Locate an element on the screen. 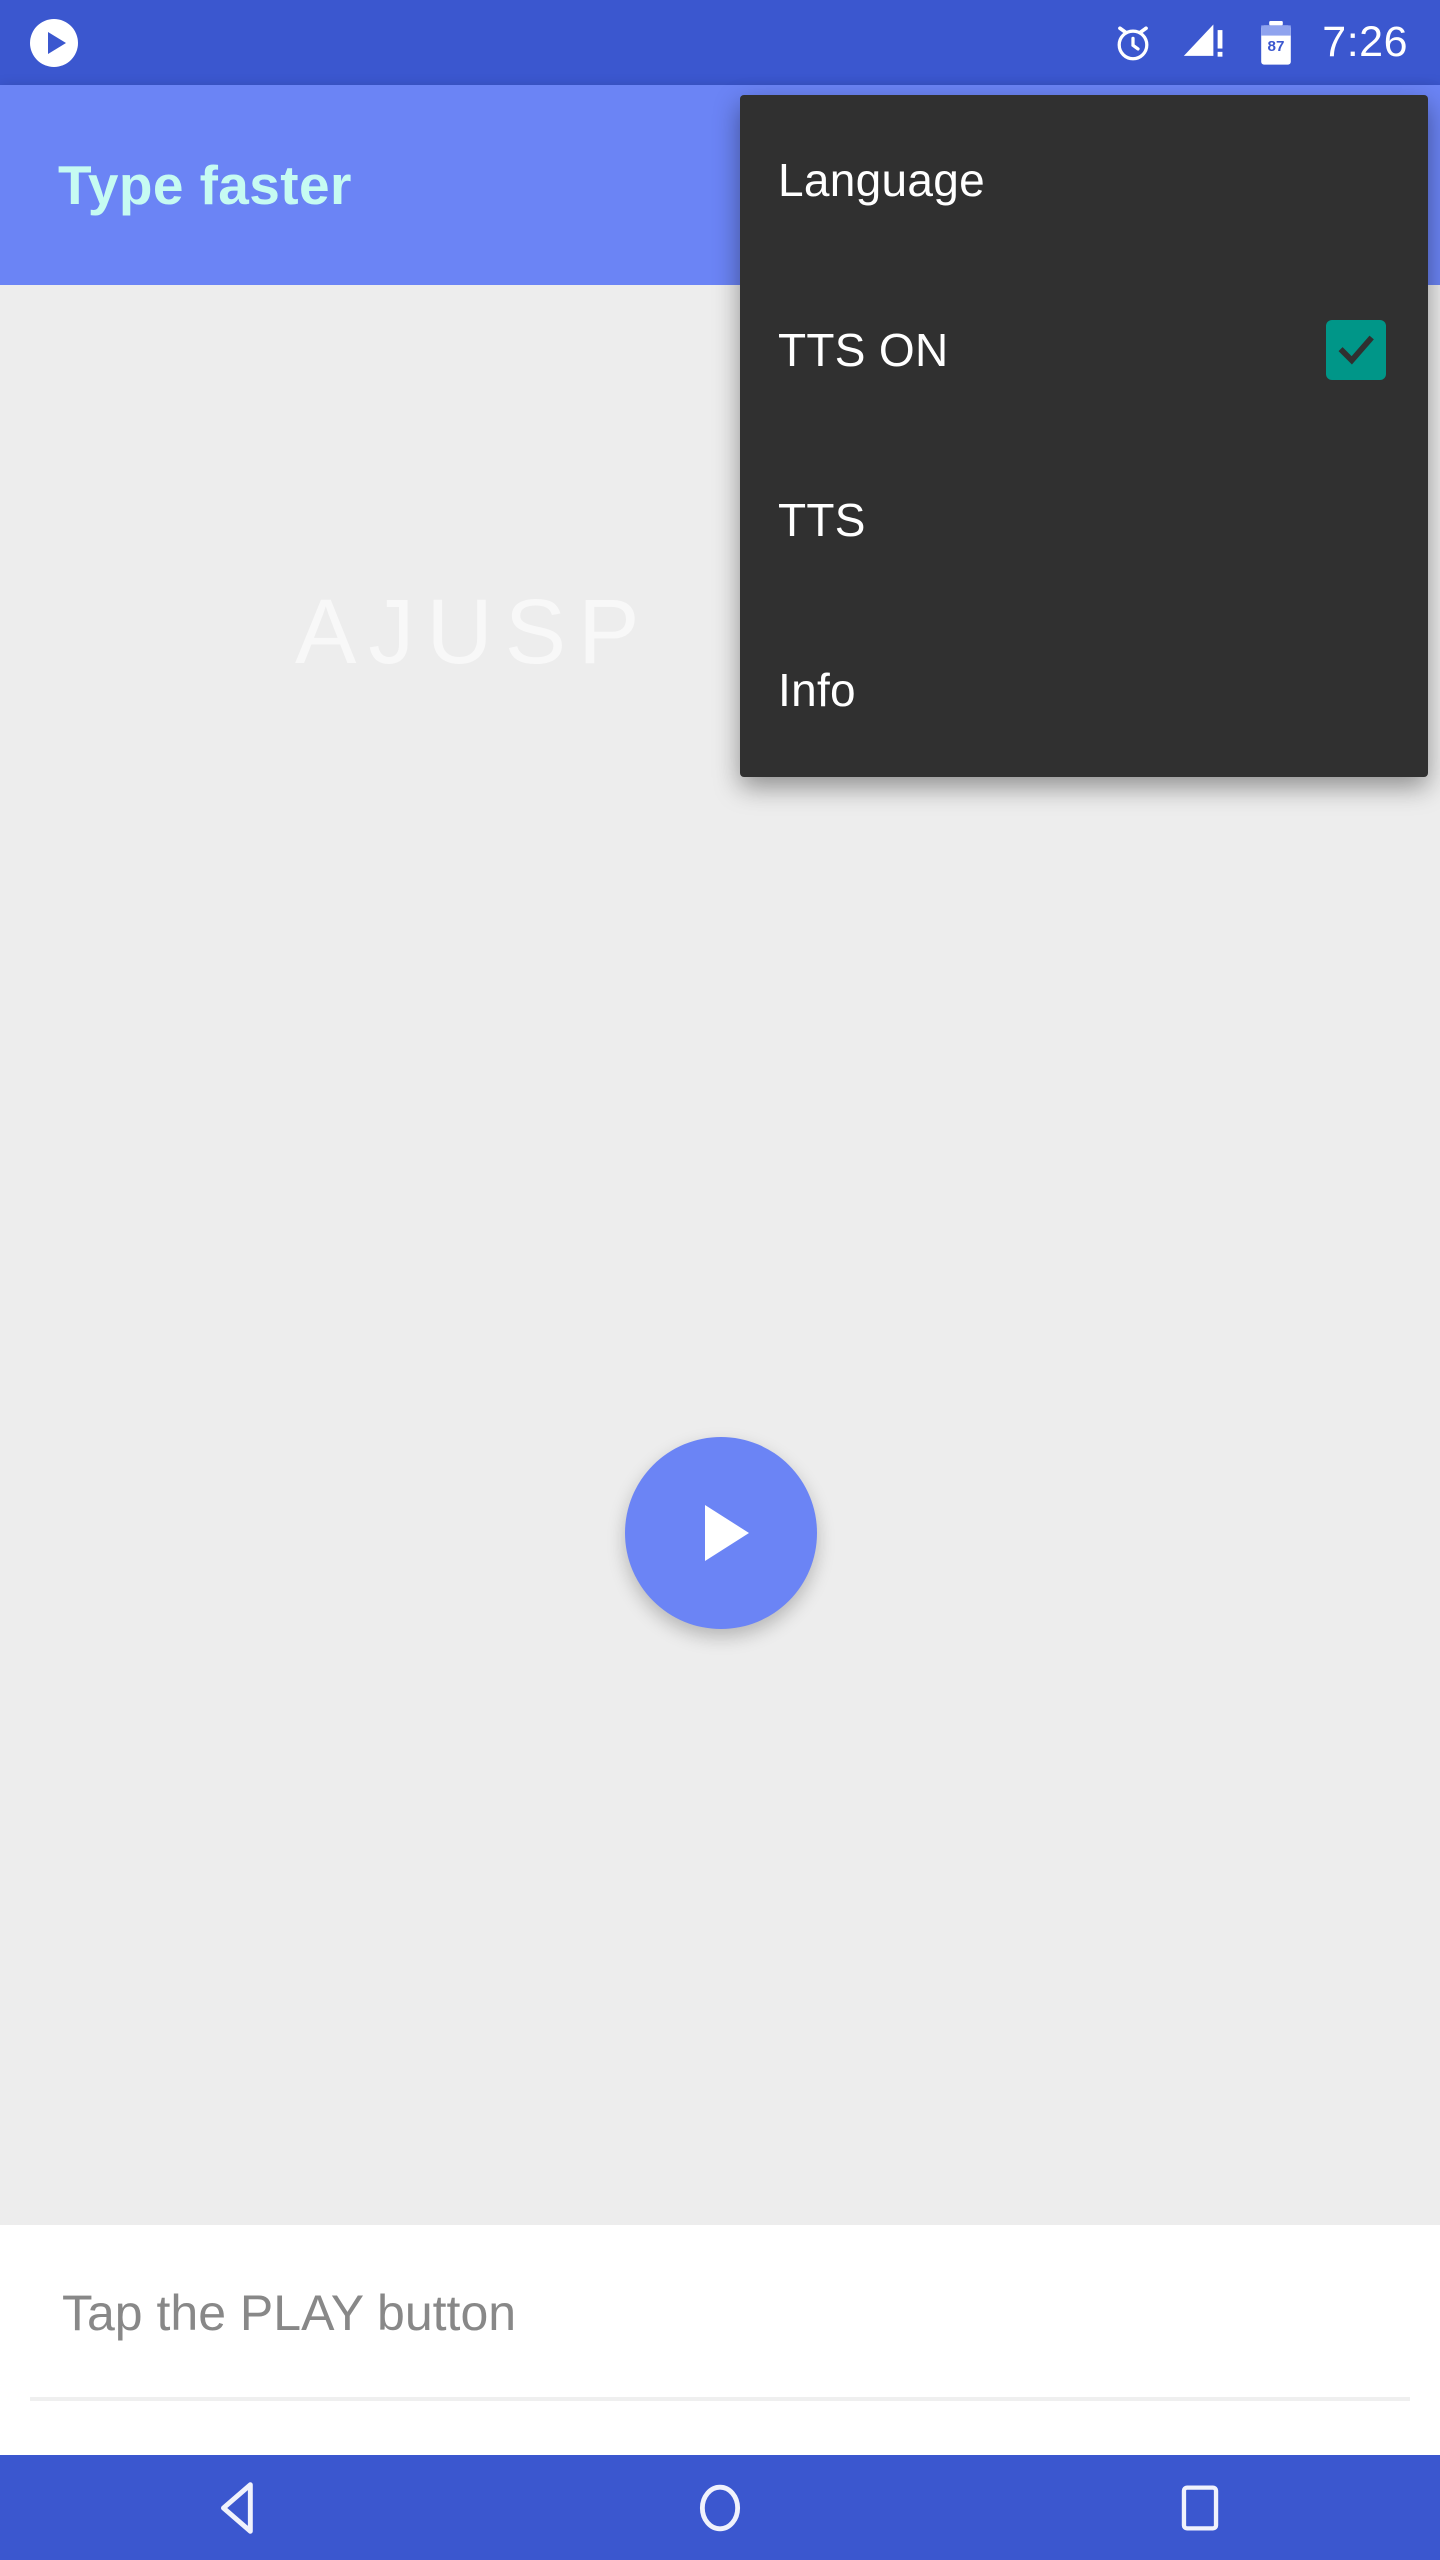  text-input-placeholder: Tap the PLAY button is located at coordinates (289, 2312).